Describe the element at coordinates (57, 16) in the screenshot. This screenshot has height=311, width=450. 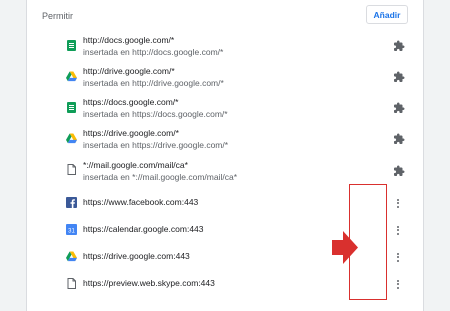
I see `section-title: Permitir` at that location.